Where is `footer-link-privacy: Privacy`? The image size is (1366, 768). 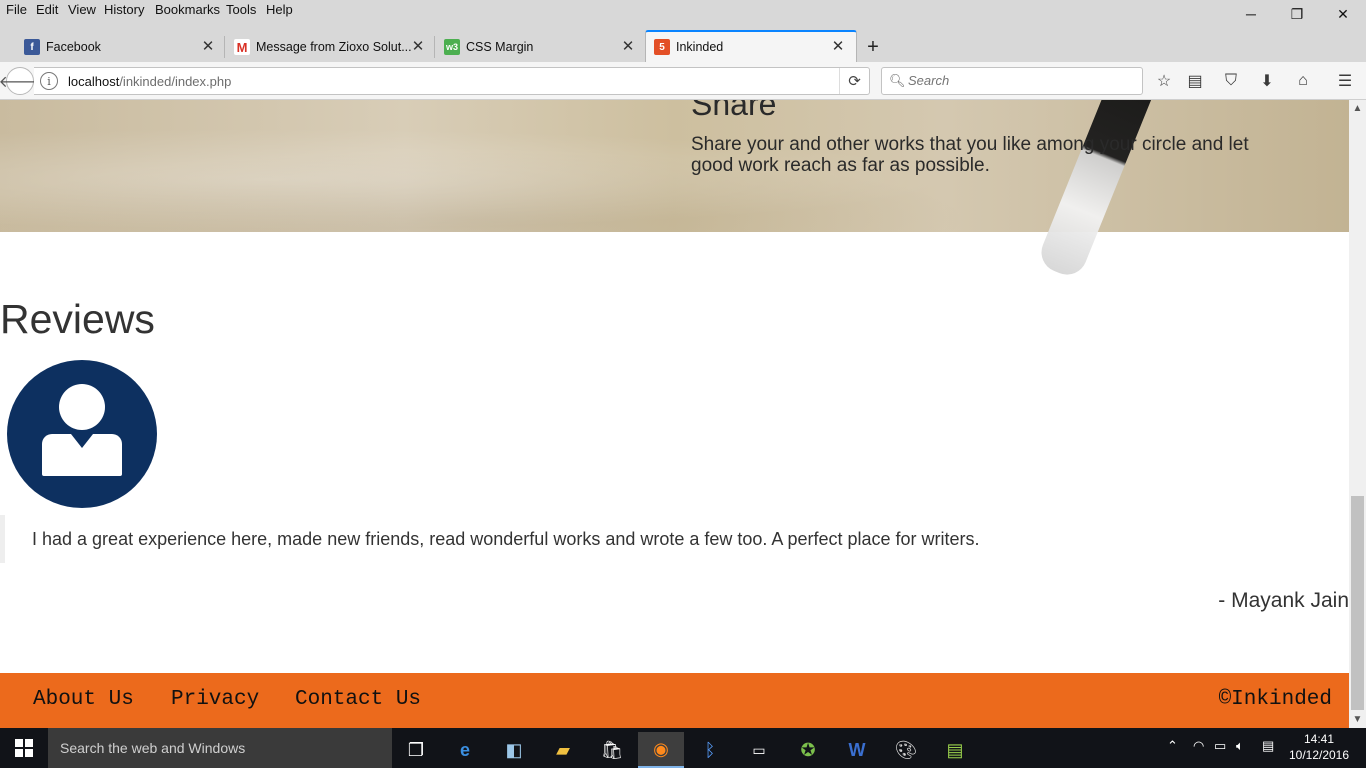
footer-link-privacy: Privacy is located at coordinates (215, 699).